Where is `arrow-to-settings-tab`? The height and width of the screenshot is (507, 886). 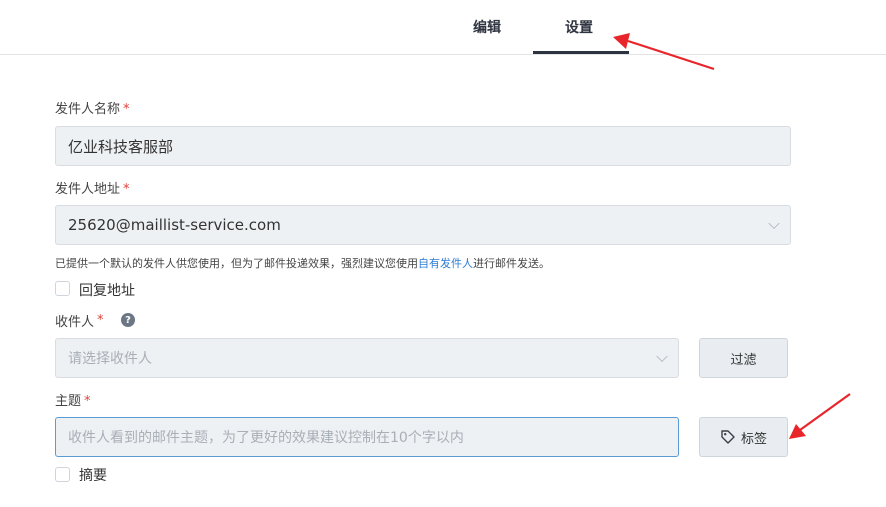
arrow-to-settings-tab is located at coordinates (664, 52).